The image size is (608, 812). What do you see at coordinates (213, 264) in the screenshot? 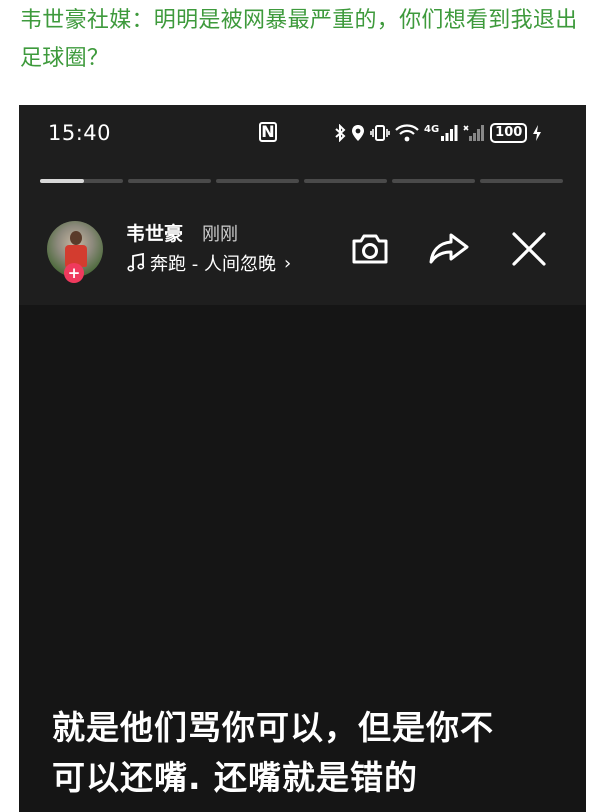
I see `music-title: 奔跑 - 人间忽晚` at bounding box center [213, 264].